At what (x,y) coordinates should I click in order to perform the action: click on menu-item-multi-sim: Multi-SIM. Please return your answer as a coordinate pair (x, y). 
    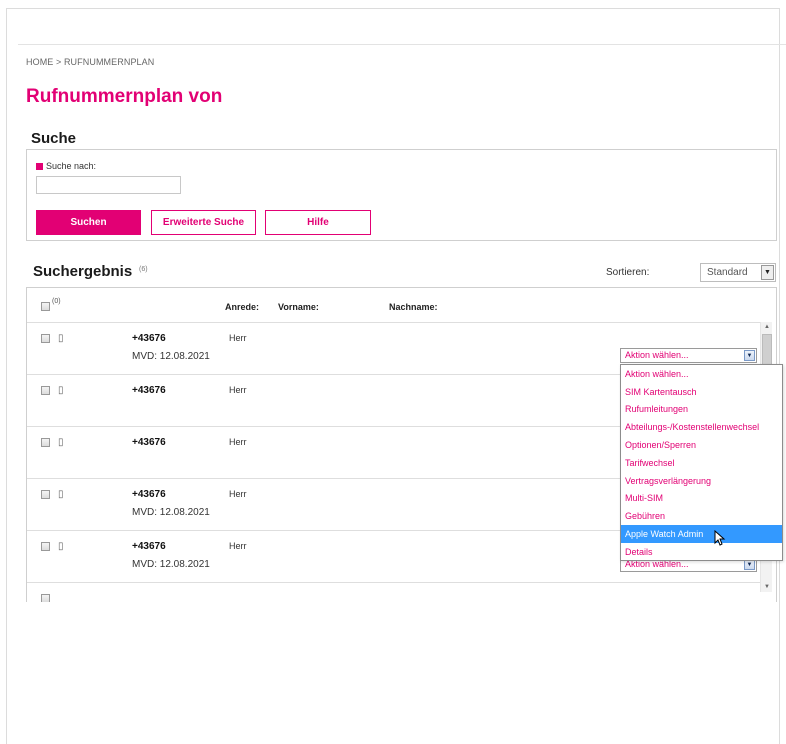
    Looking at the image, I should click on (701, 499).